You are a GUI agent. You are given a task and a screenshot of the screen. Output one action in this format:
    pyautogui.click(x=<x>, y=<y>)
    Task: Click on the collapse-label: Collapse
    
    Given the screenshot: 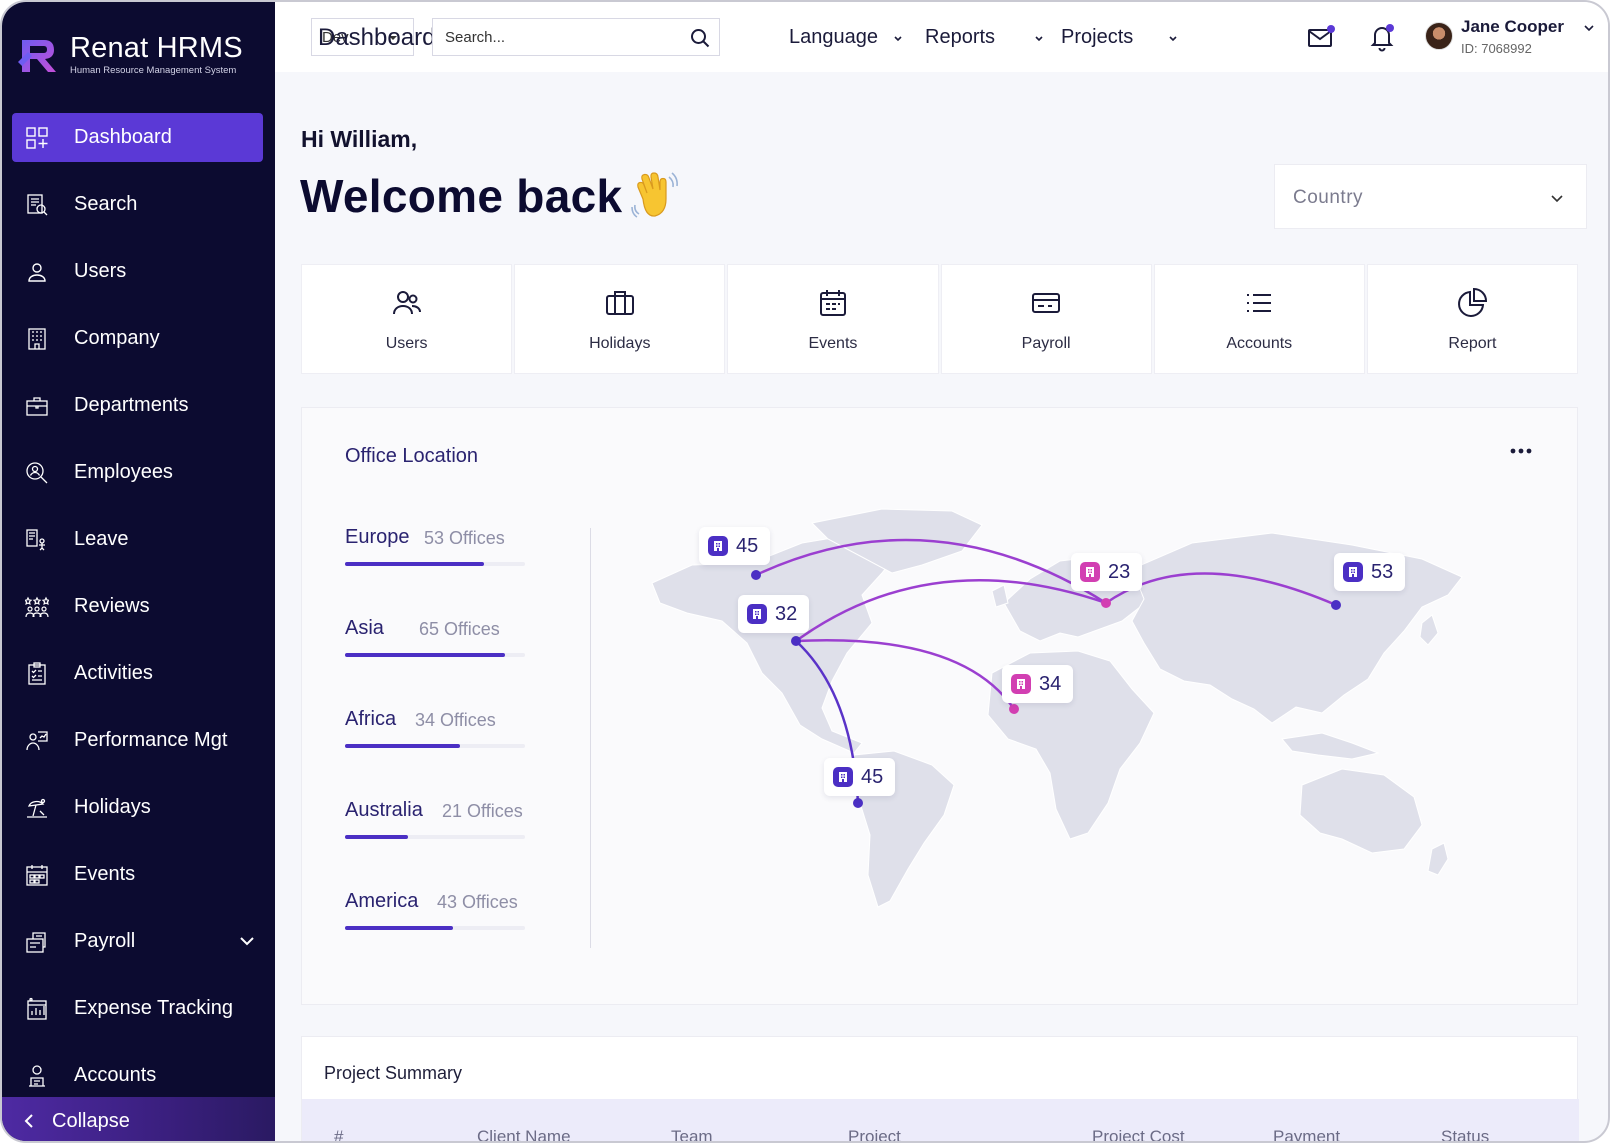 What is the action you would take?
    pyautogui.click(x=91, y=1120)
    